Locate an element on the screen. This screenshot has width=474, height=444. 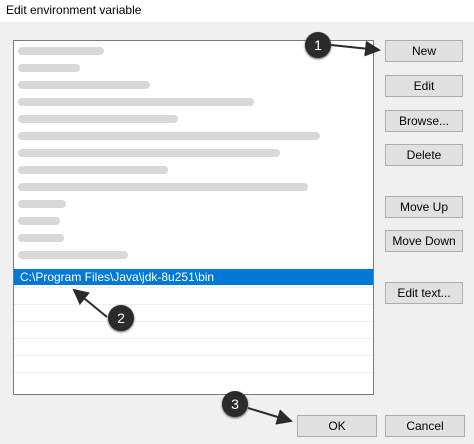
step-marker-2: 2 is located at coordinates (121, 318).